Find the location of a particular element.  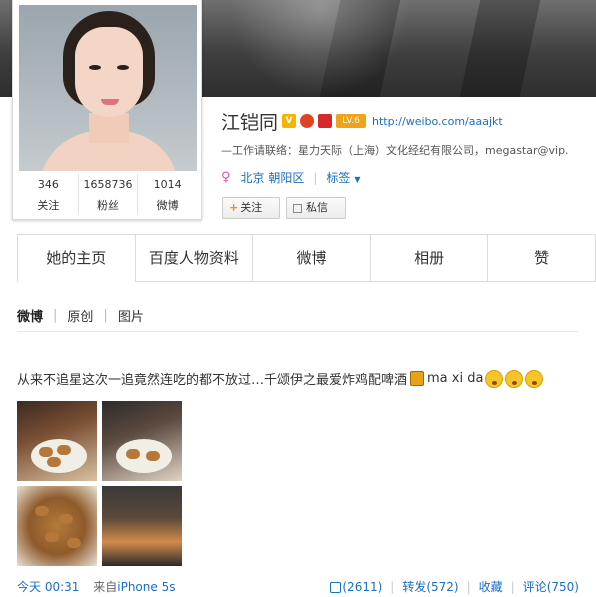

post-time: 今天 00:31 is located at coordinates (48, 587).